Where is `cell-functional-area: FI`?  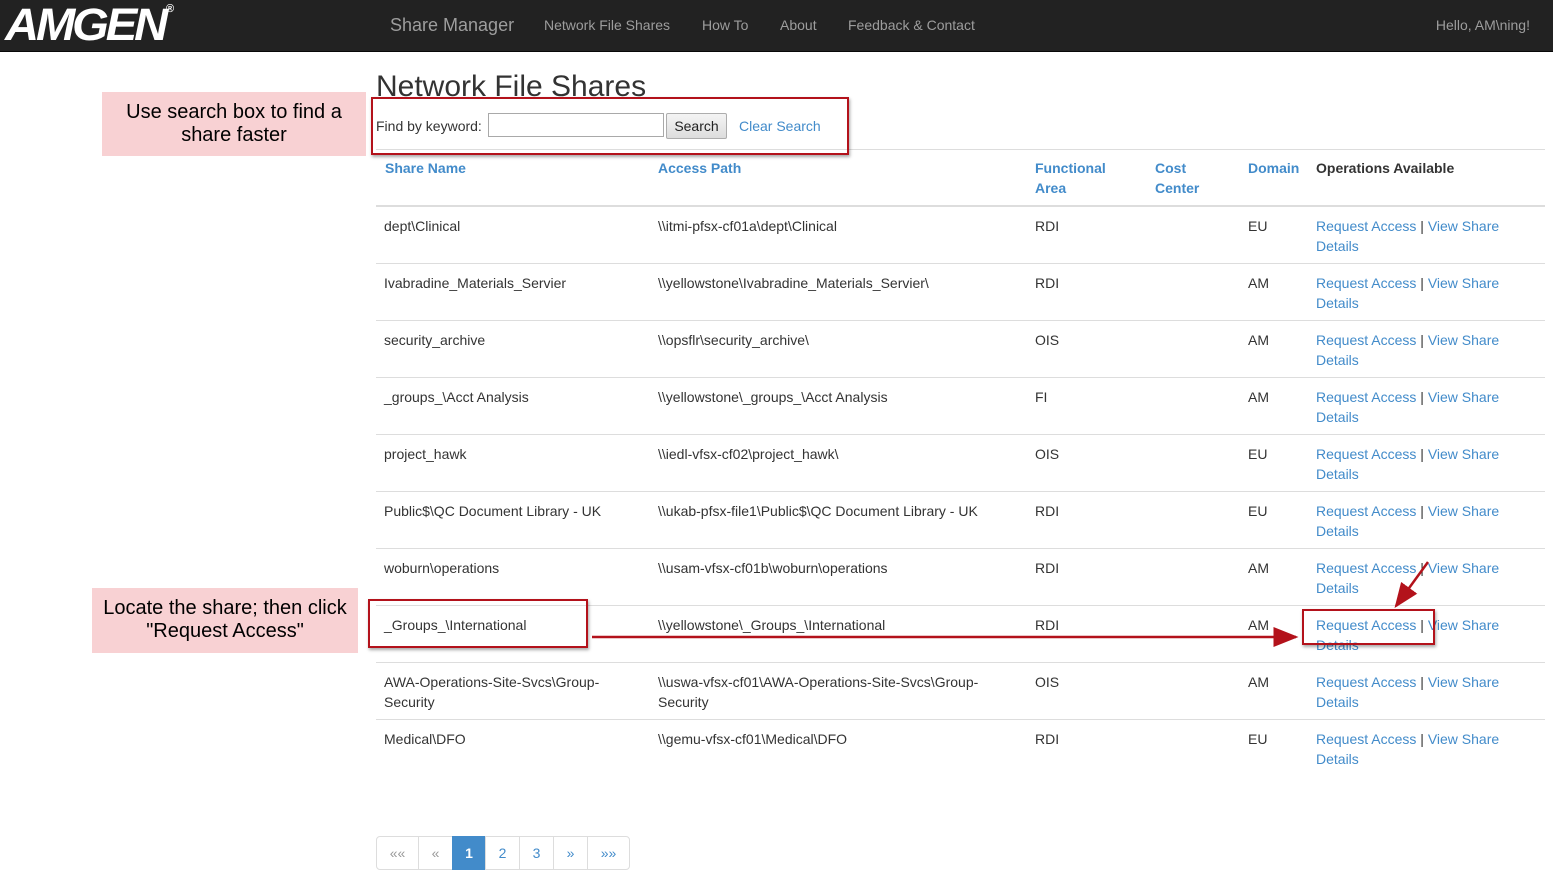 cell-functional-area: FI is located at coordinates (1041, 397).